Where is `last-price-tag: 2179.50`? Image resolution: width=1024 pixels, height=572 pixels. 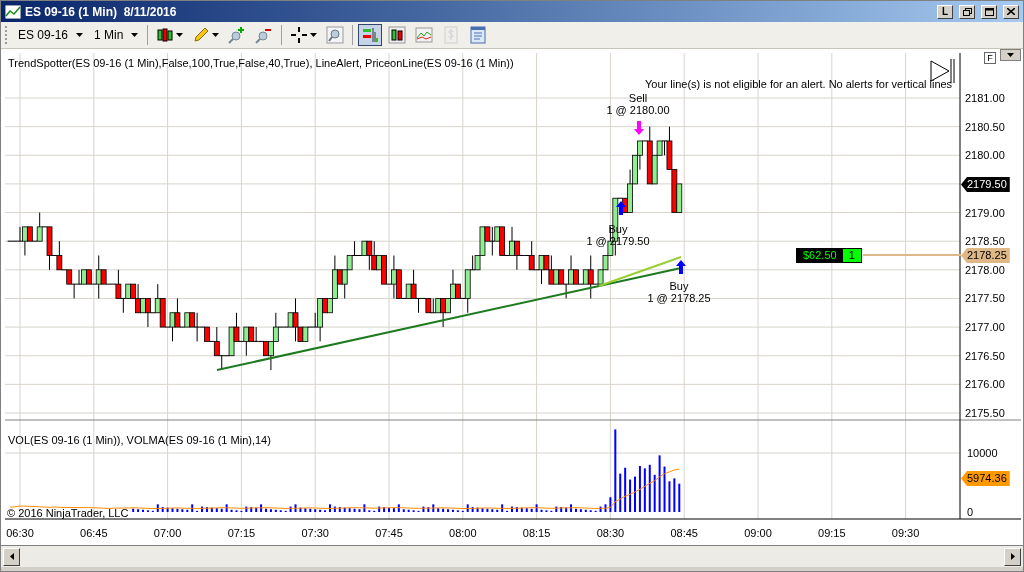 last-price-tag: 2179.50 is located at coordinates (985, 184).